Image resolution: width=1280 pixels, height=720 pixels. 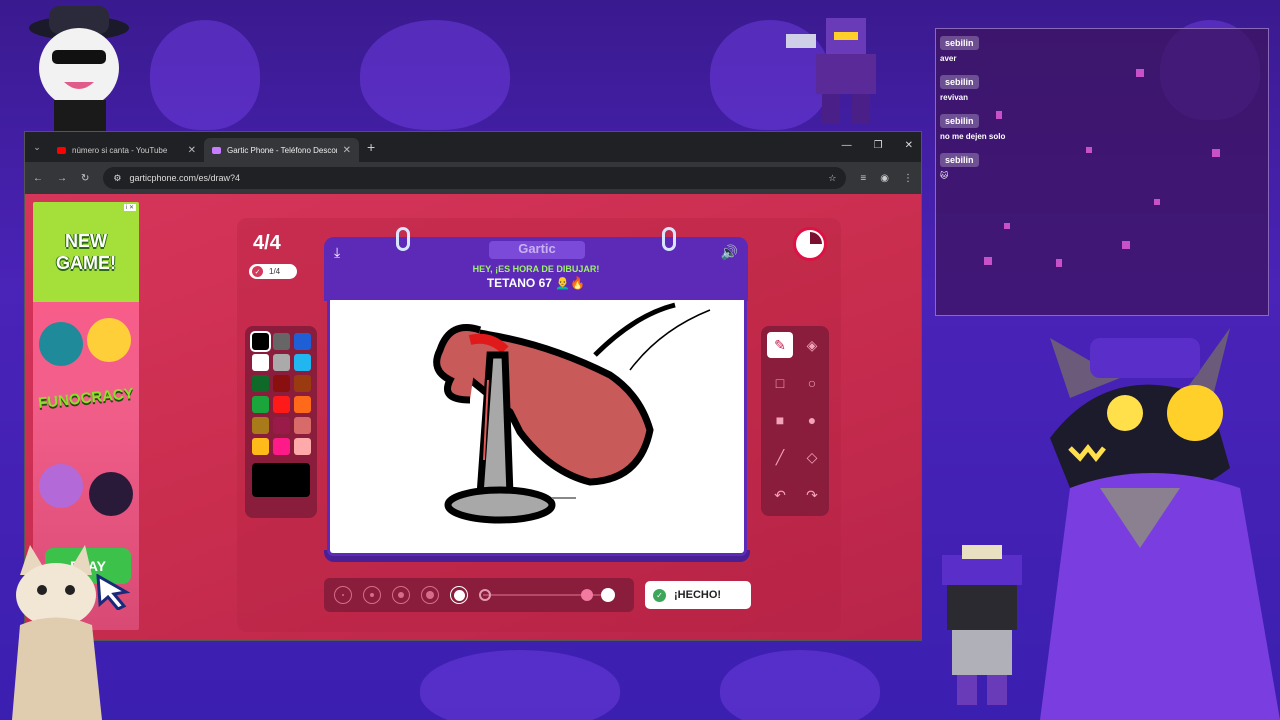 What do you see at coordinates (62, 178) in the screenshot?
I see `forward-icon: →` at bounding box center [62, 178].